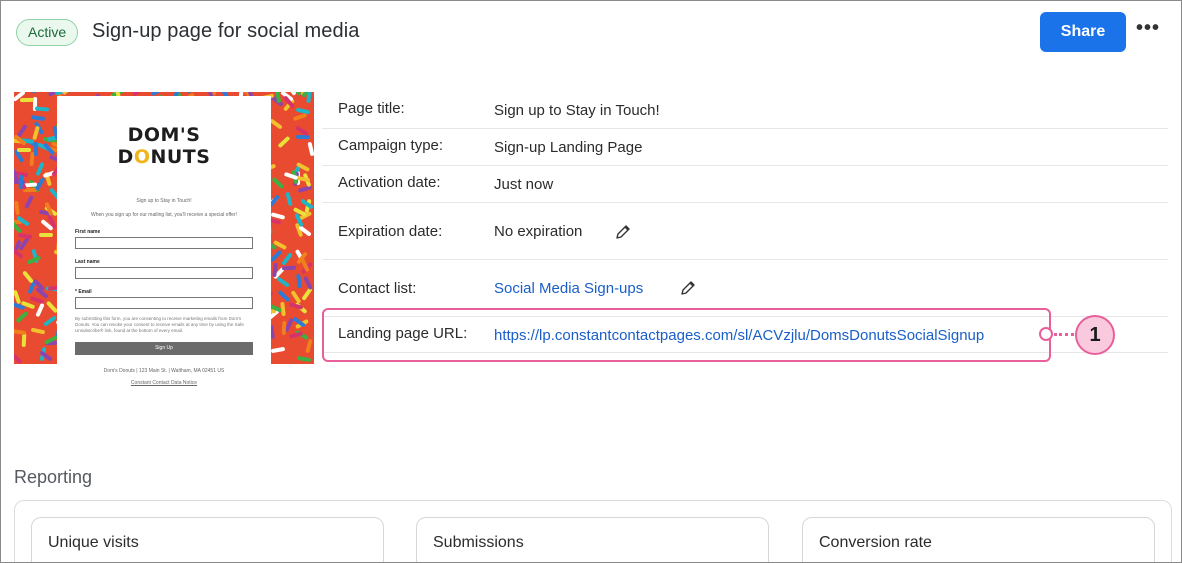 The width and height of the screenshot is (1182, 563). Describe the element at coordinates (83, 292) in the screenshot. I see `preview-field-label: * Email` at that location.